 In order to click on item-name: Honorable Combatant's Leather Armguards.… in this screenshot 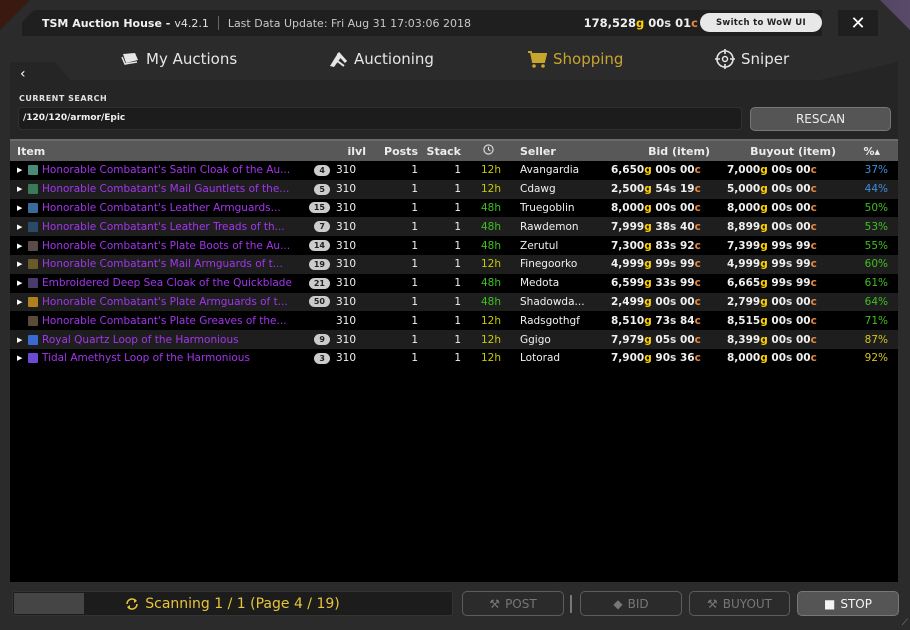, I will do `click(174, 208)`.